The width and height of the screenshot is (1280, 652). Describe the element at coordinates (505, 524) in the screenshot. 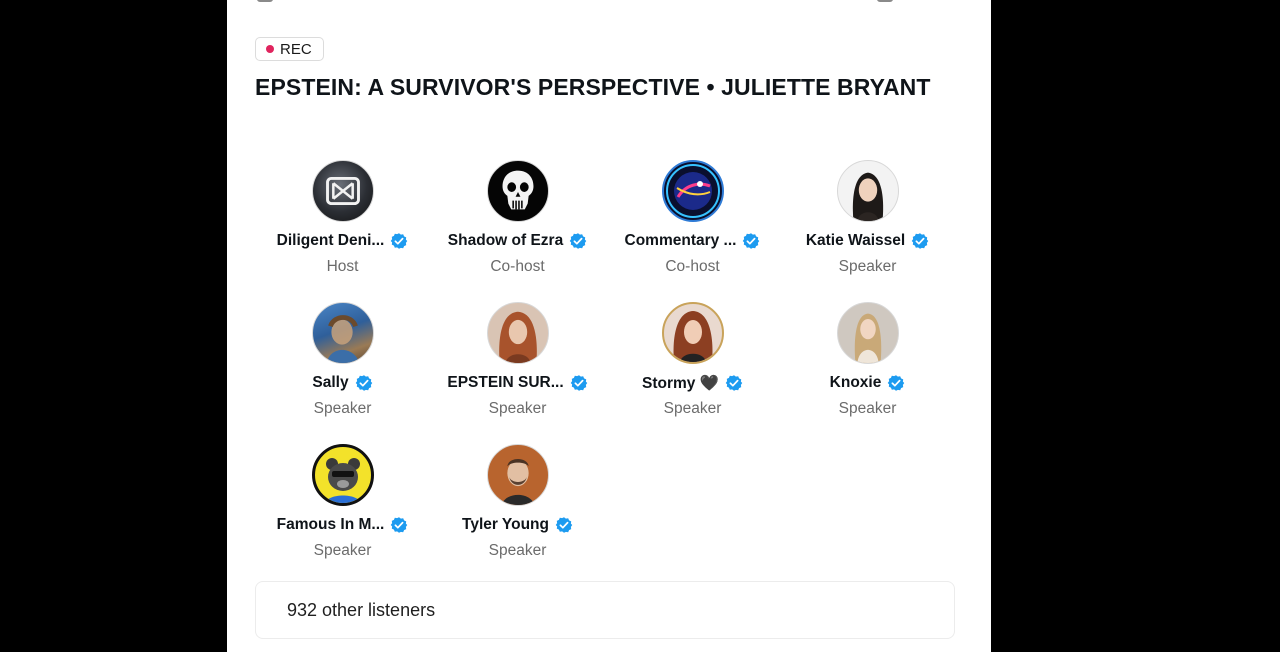

I see `participant-name: Tyler Young` at that location.